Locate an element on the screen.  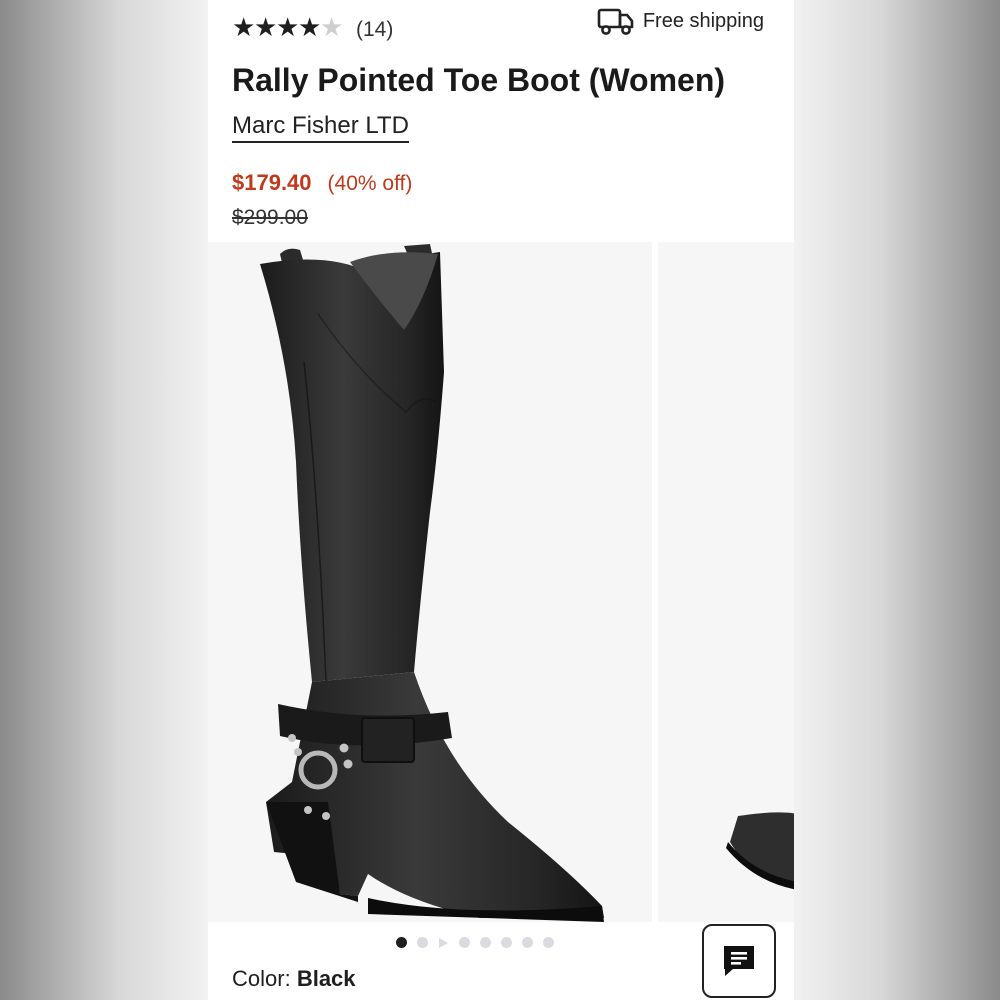
brand-link: Marc Fisher LTD is located at coordinates (320, 127).